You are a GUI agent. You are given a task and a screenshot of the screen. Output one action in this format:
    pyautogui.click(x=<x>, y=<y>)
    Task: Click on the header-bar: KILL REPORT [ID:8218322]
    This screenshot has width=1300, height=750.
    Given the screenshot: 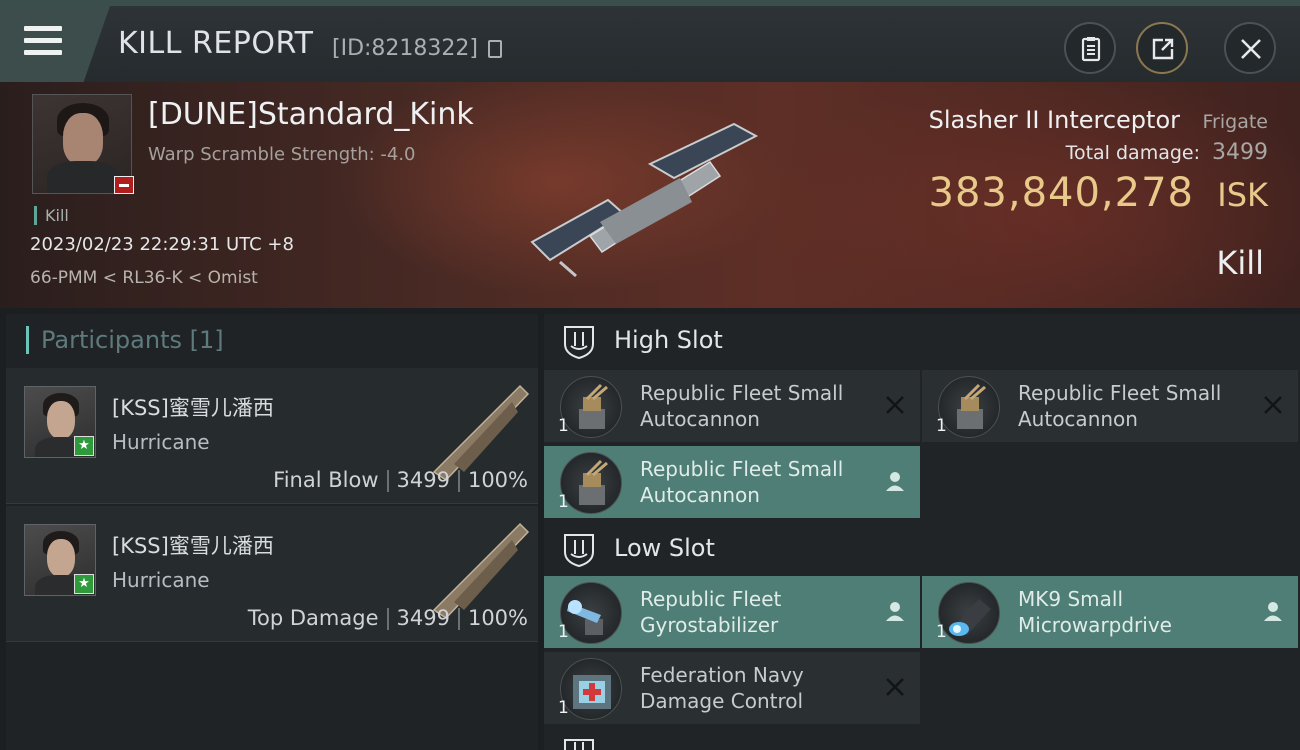 What is the action you would take?
    pyautogui.click(x=650, y=41)
    